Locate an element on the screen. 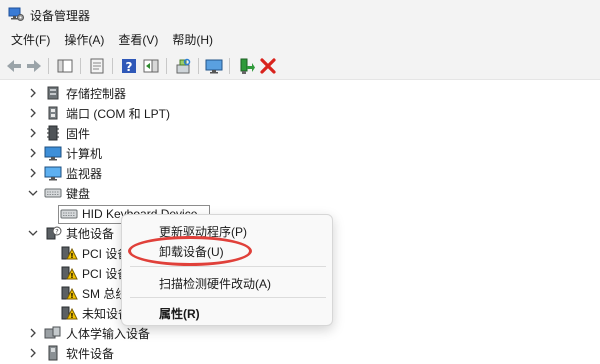 The width and height of the screenshot is (600, 364). tree-item-label: 固件 is located at coordinates (78, 133).